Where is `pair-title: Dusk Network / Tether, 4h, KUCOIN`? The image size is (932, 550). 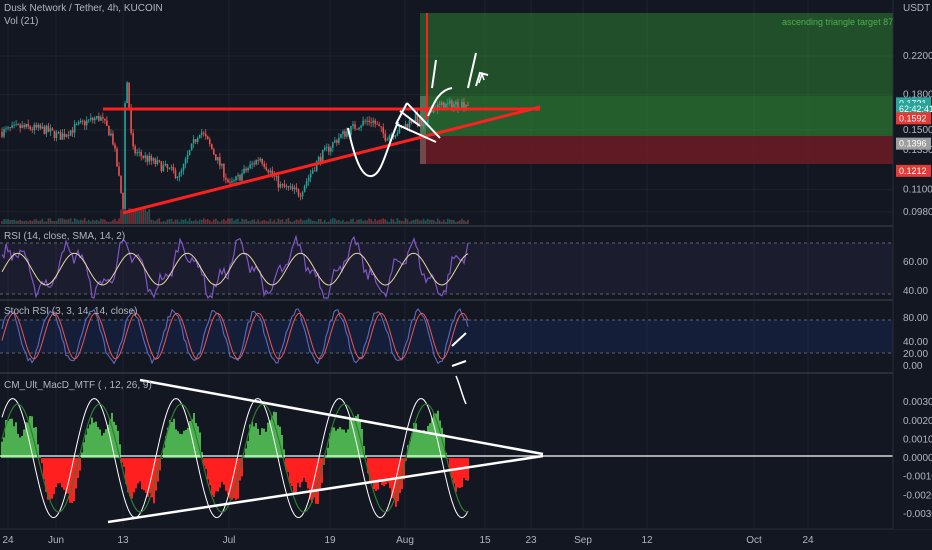 pair-title: Dusk Network / Tether, 4h, KUCOIN is located at coordinates (83, 8).